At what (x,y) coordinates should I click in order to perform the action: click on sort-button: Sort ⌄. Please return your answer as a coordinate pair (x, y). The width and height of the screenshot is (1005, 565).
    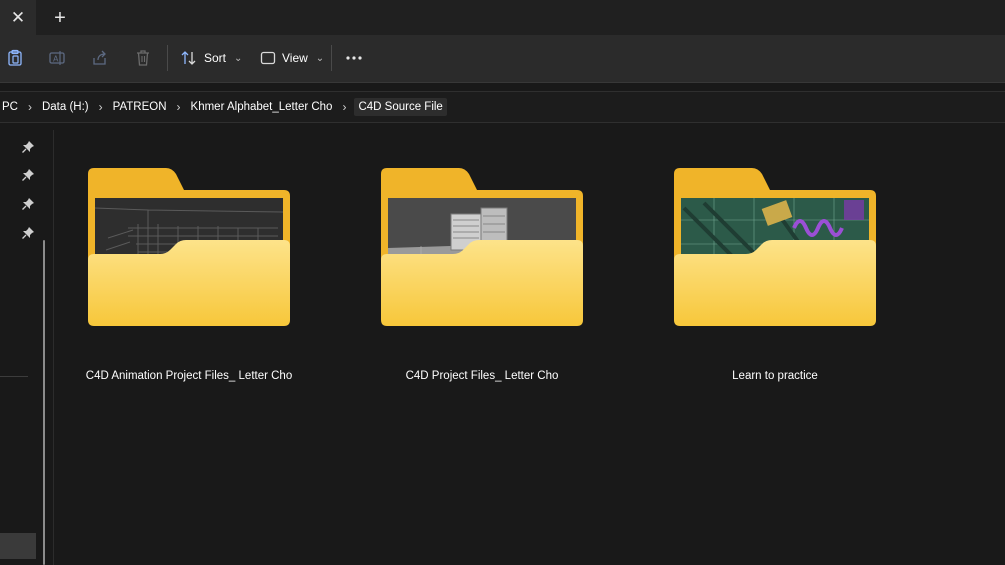
    Looking at the image, I should click on (211, 58).